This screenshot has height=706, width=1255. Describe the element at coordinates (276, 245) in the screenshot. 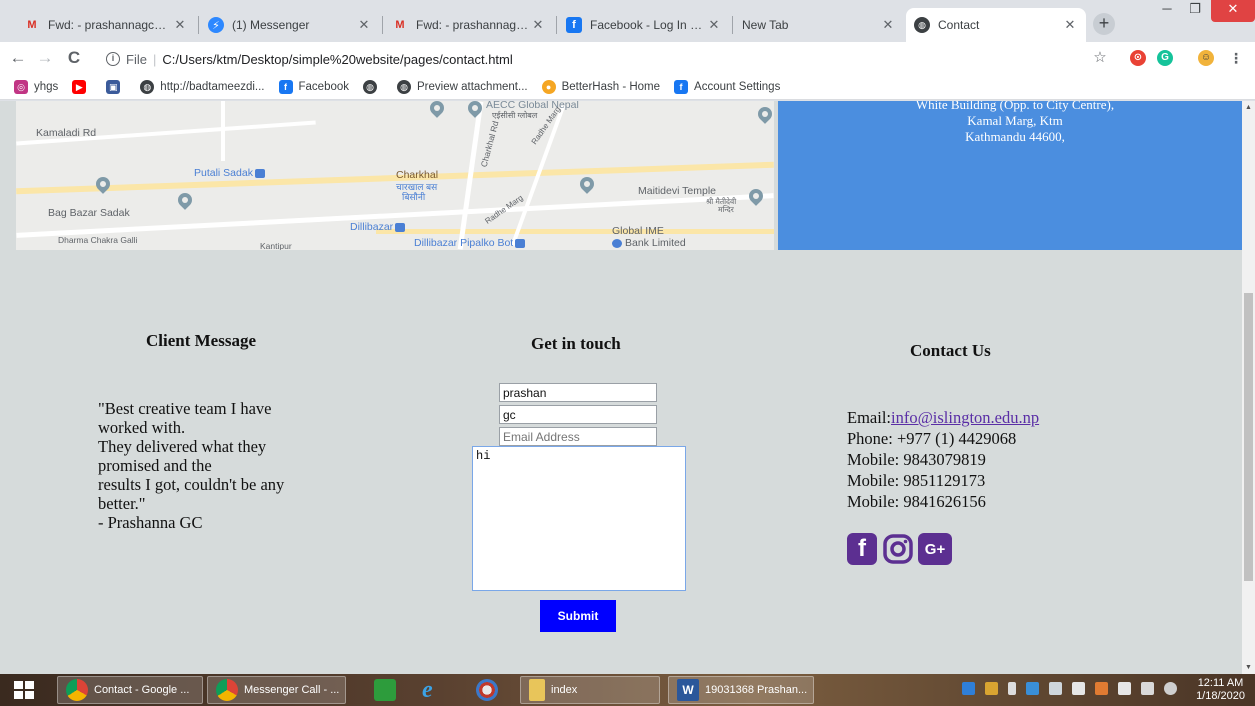

I see `map-label: Kantipur` at that location.